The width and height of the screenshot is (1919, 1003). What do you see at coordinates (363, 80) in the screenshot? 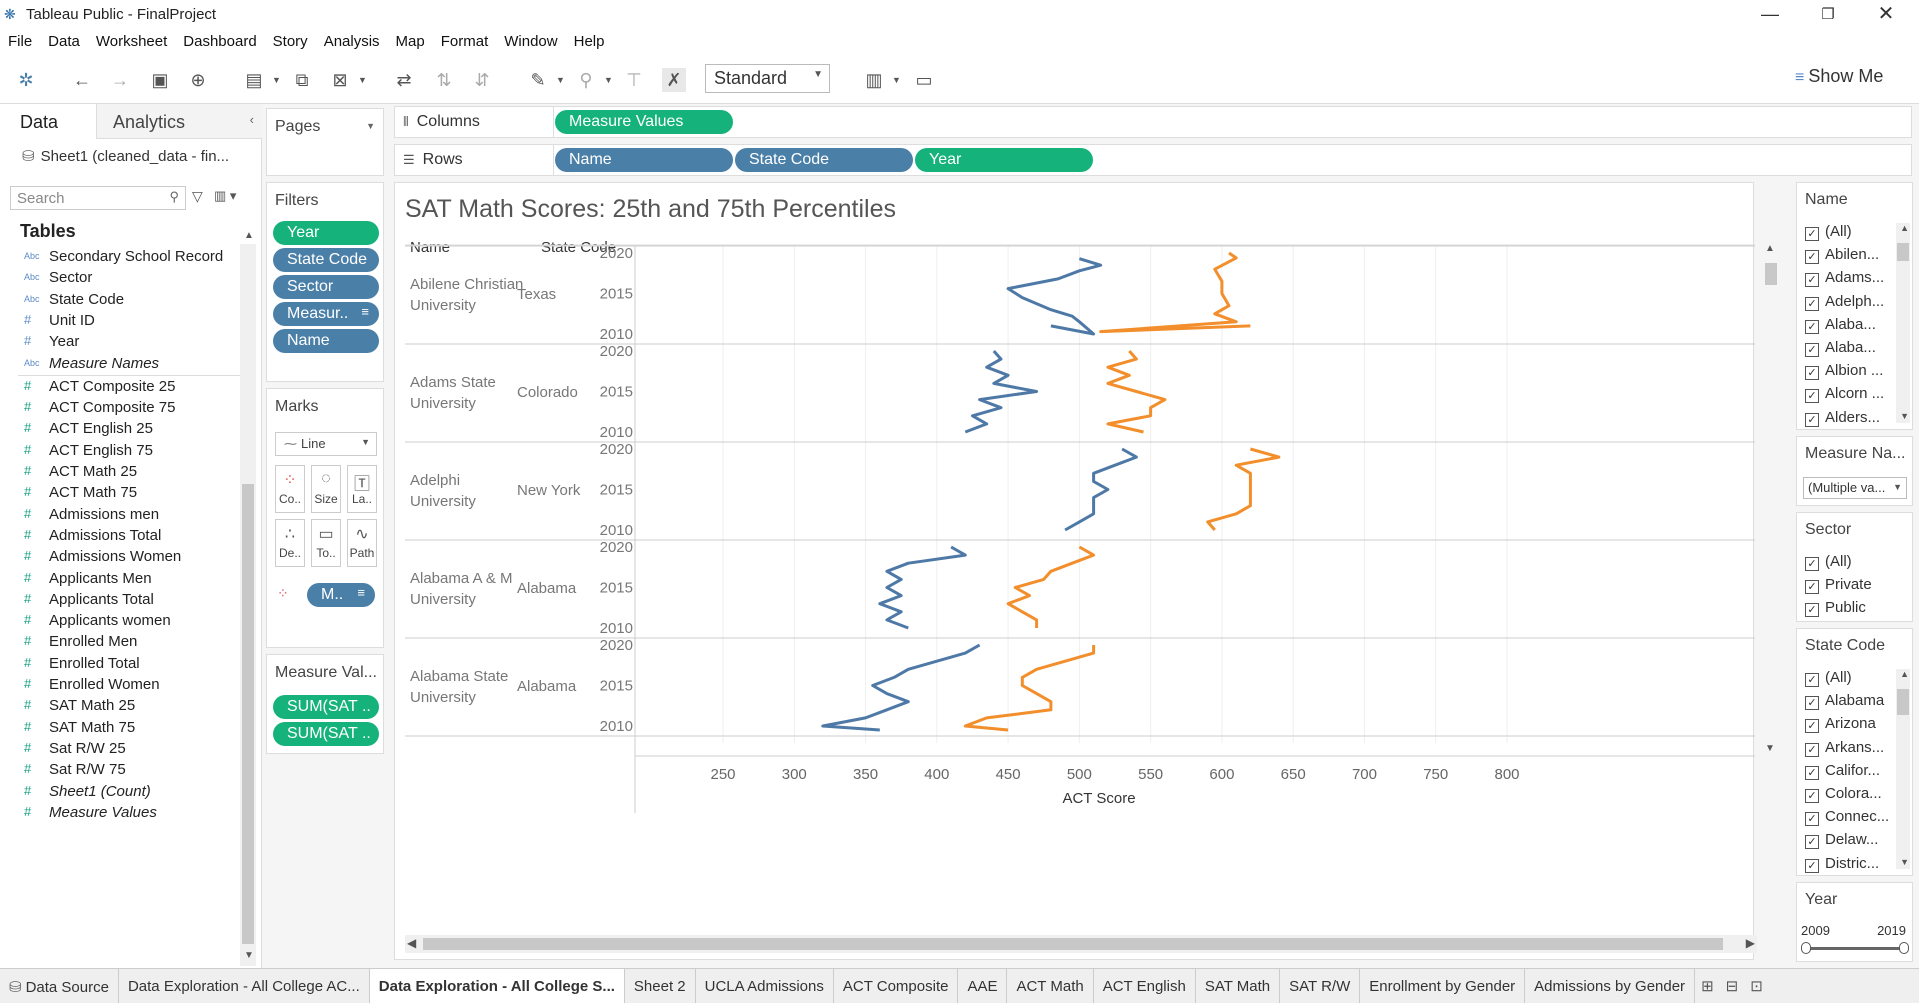
I see `clear-dropdown-icon: ▼` at bounding box center [363, 80].